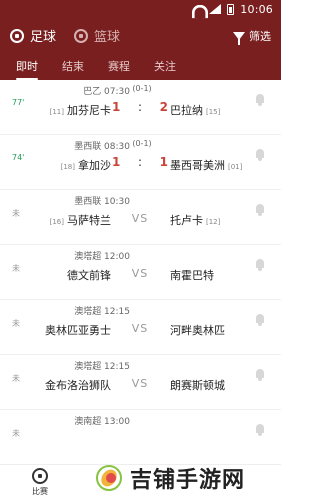 The image size is (320, 500). What do you see at coordinates (235, 167) in the screenshot?
I see `away-rank: [01]` at bounding box center [235, 167].